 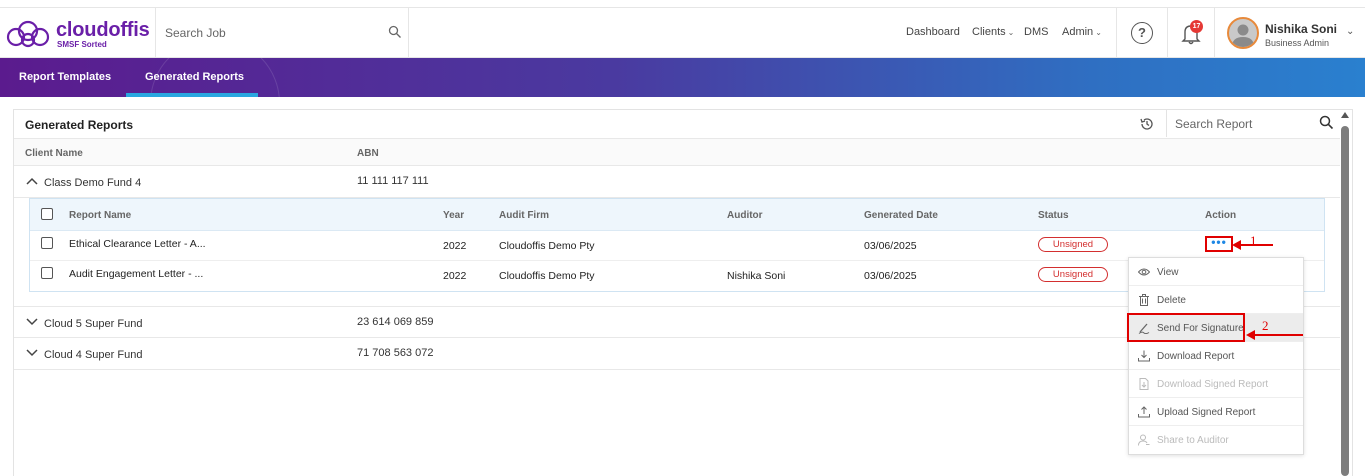 I want to click on nav-clients: Clients ⌄, so click(x=993, y=32).